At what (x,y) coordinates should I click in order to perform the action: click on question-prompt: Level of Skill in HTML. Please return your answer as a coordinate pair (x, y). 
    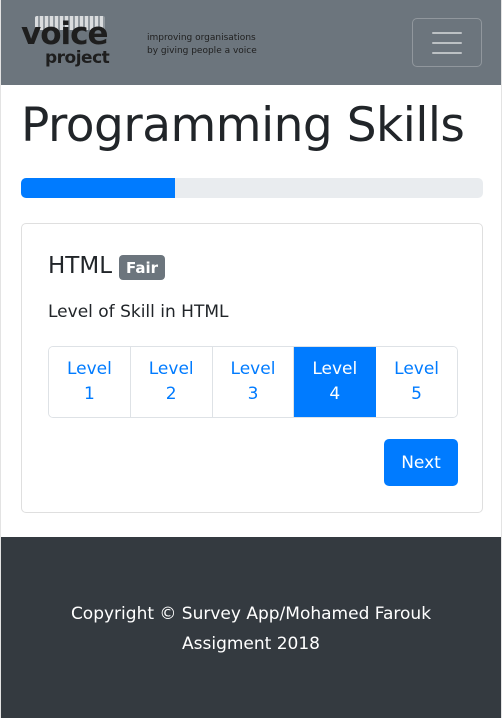
    Looking at the image, I should click on (138, 312).